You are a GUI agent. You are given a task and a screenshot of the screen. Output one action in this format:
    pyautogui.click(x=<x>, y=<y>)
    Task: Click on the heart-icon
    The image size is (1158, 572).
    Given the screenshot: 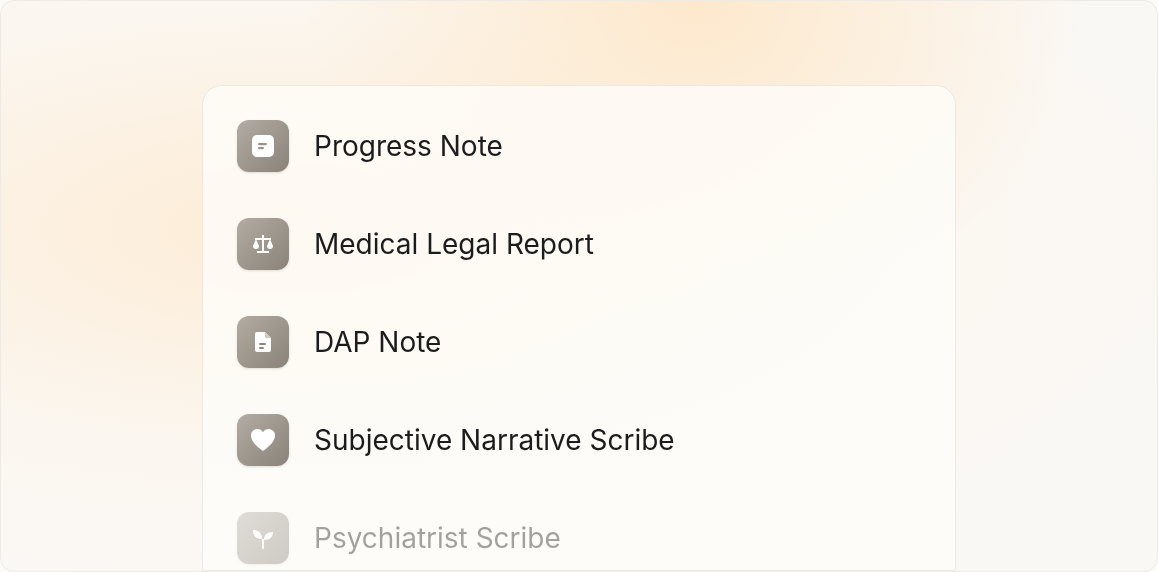 What is the action you would take?
    pyautogui.click(x=263, y=440)
    